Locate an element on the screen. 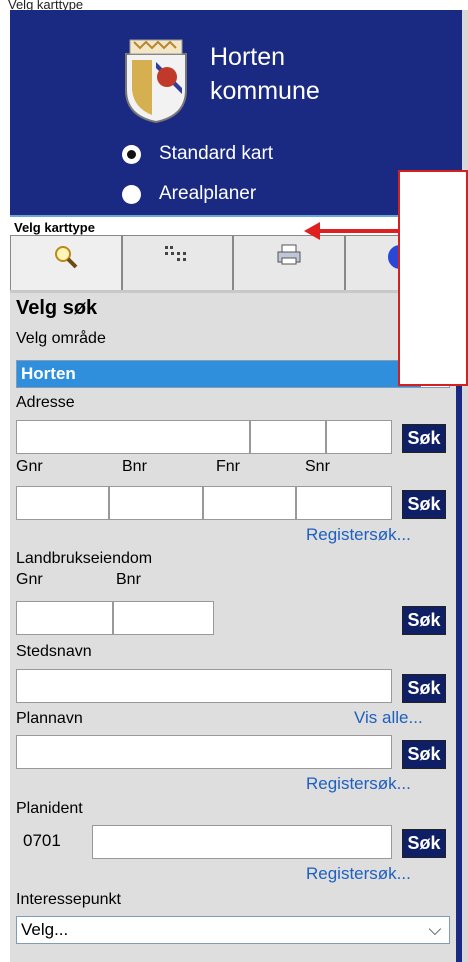 This screenshot has height=962, width=468. farm-bnr-label: Bnr is located at coordinates (128, 579).